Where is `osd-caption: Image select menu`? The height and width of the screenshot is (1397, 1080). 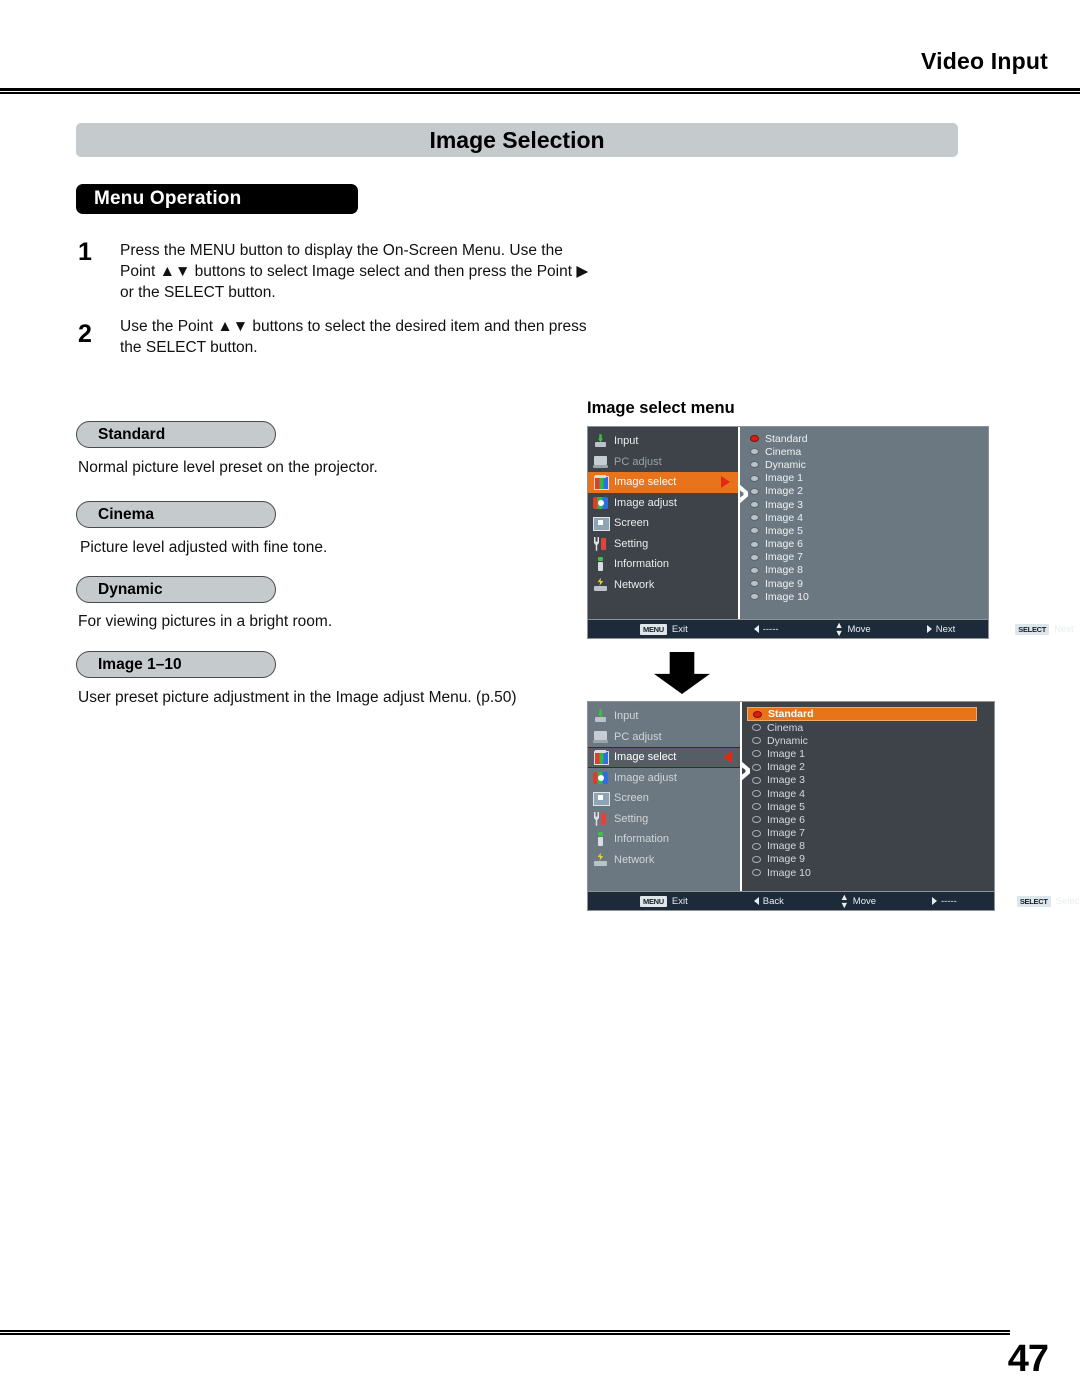 osd-caption: Image select menu is located at coordinates (661, 408).